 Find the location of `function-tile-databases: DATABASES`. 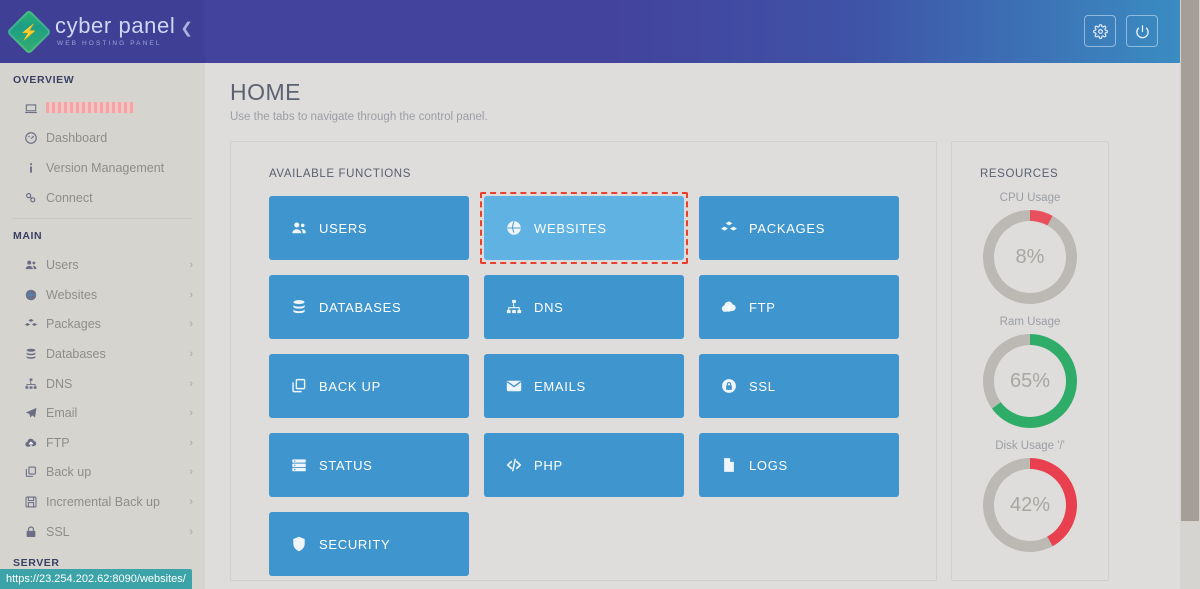

function-tile-databases: DATABASES is located at coordinates (369, 307).